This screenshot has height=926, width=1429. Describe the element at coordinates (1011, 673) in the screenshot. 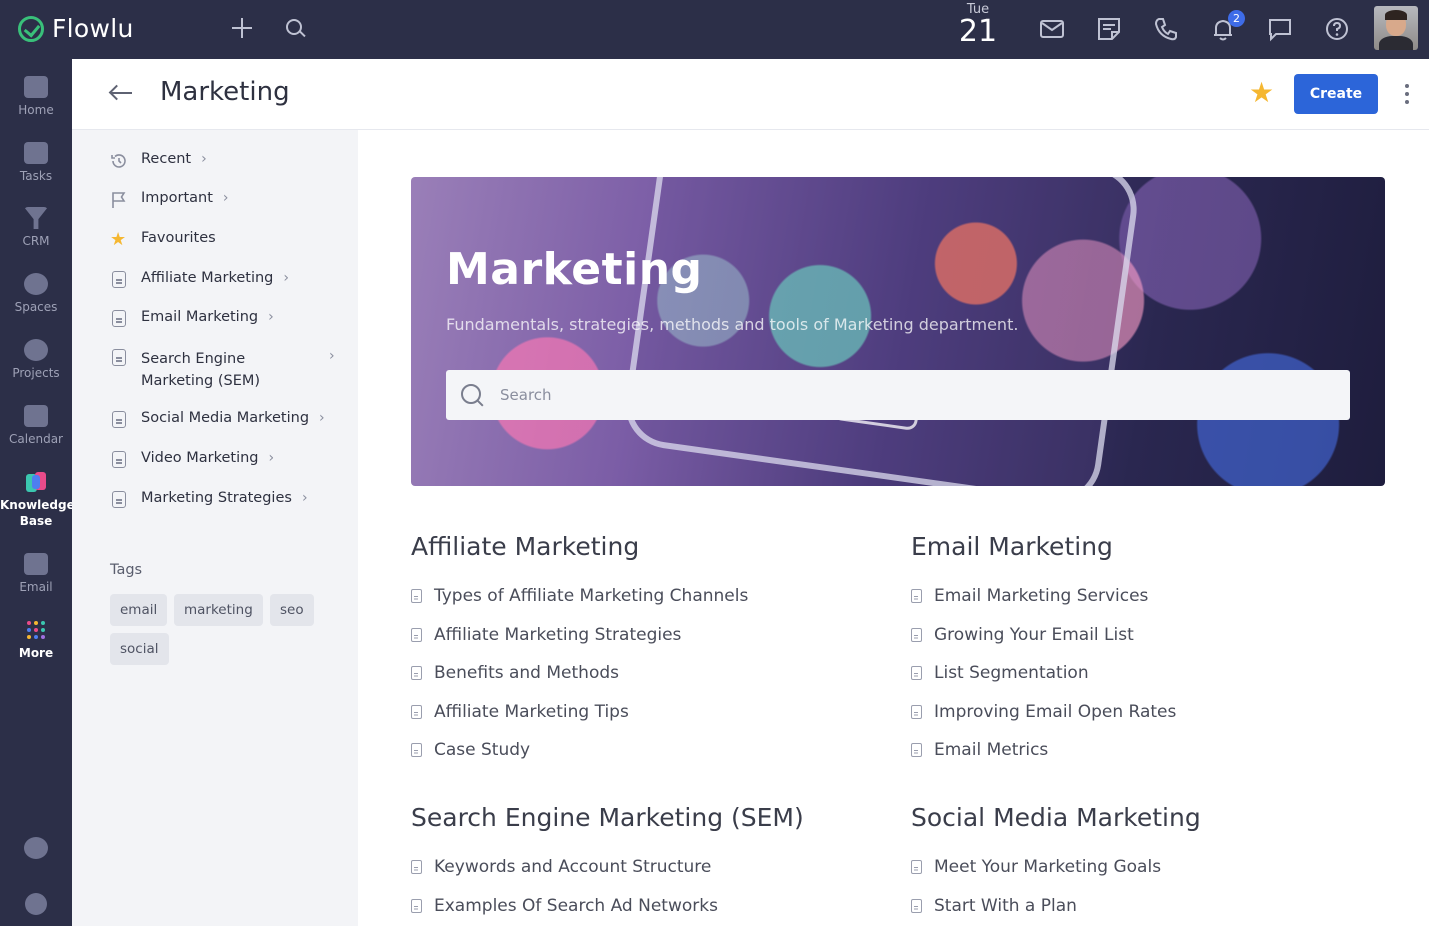

I see `article-title: List Segmentation` at that location.